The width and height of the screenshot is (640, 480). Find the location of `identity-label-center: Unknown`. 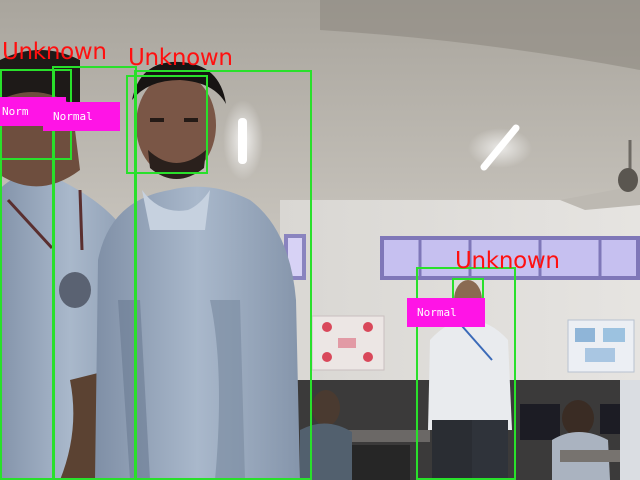

identity-label-center: Unknown is located at coordinates (180, 58).